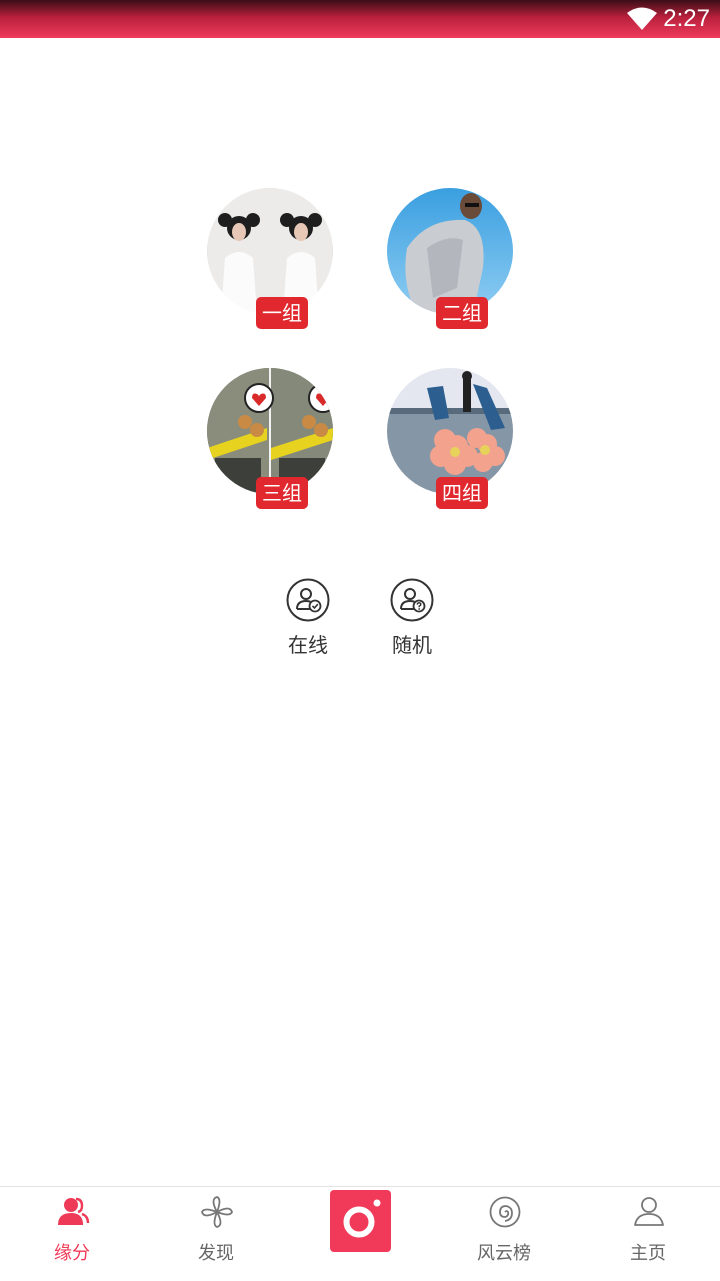 This screenshot has height=1281, width=720. I want to click on camera-button, so click(360, 1221).